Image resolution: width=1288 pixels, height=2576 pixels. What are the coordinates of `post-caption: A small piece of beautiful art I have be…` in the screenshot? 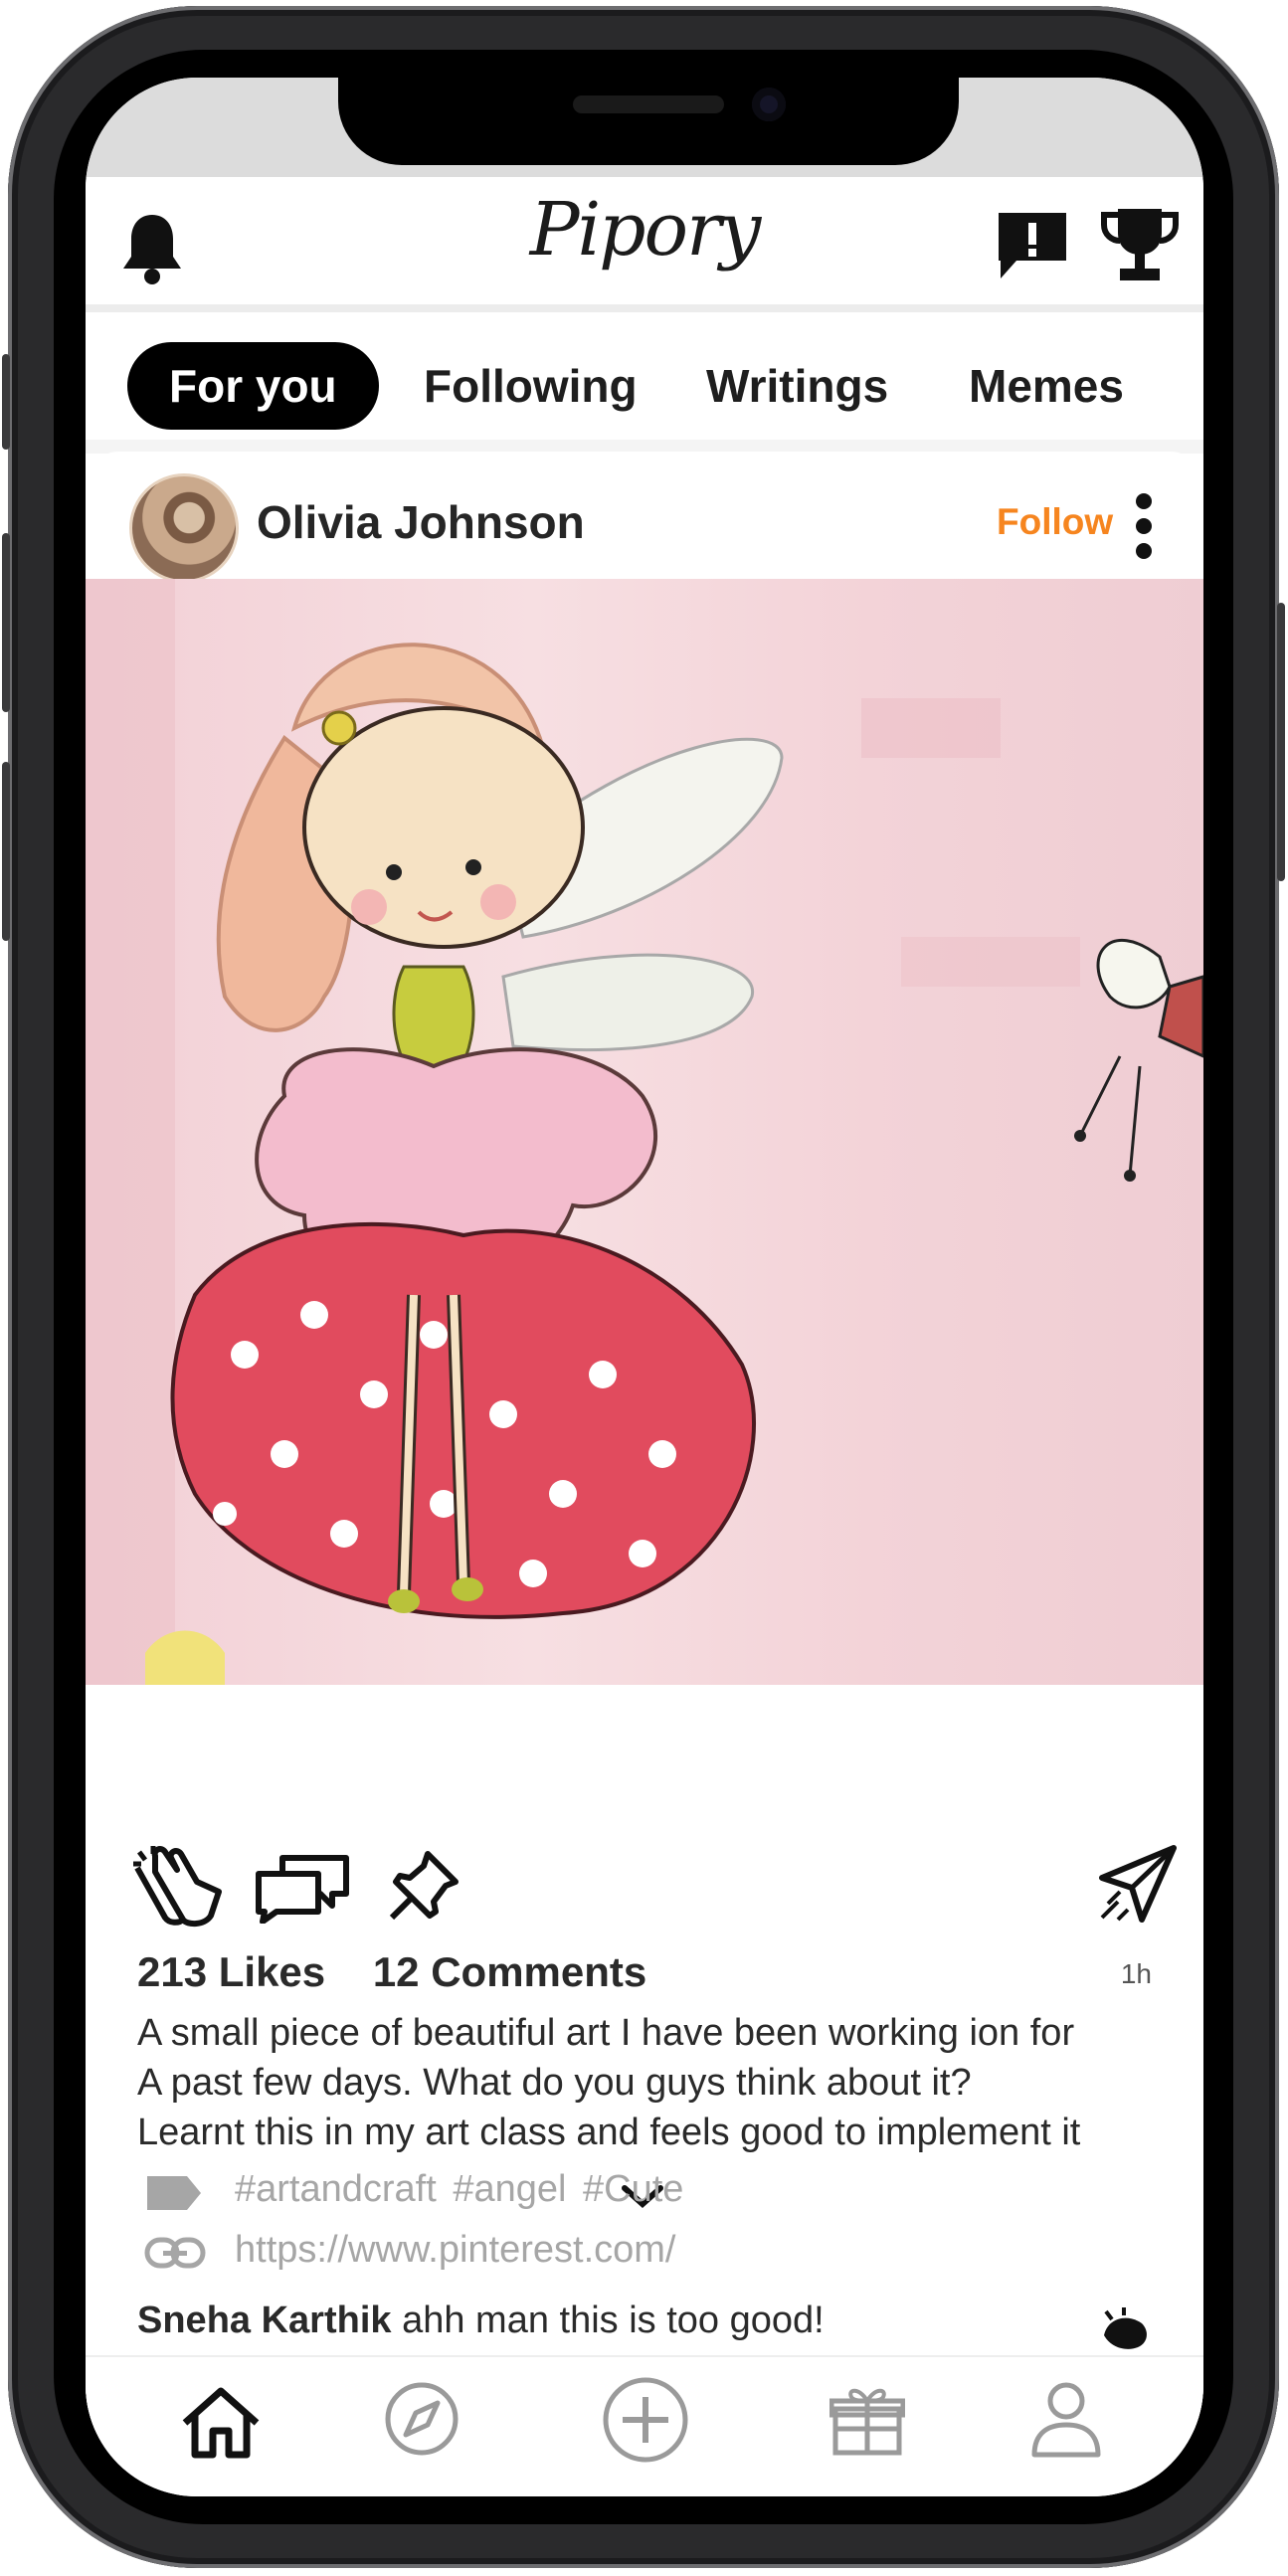 It's located at (654, 2082).